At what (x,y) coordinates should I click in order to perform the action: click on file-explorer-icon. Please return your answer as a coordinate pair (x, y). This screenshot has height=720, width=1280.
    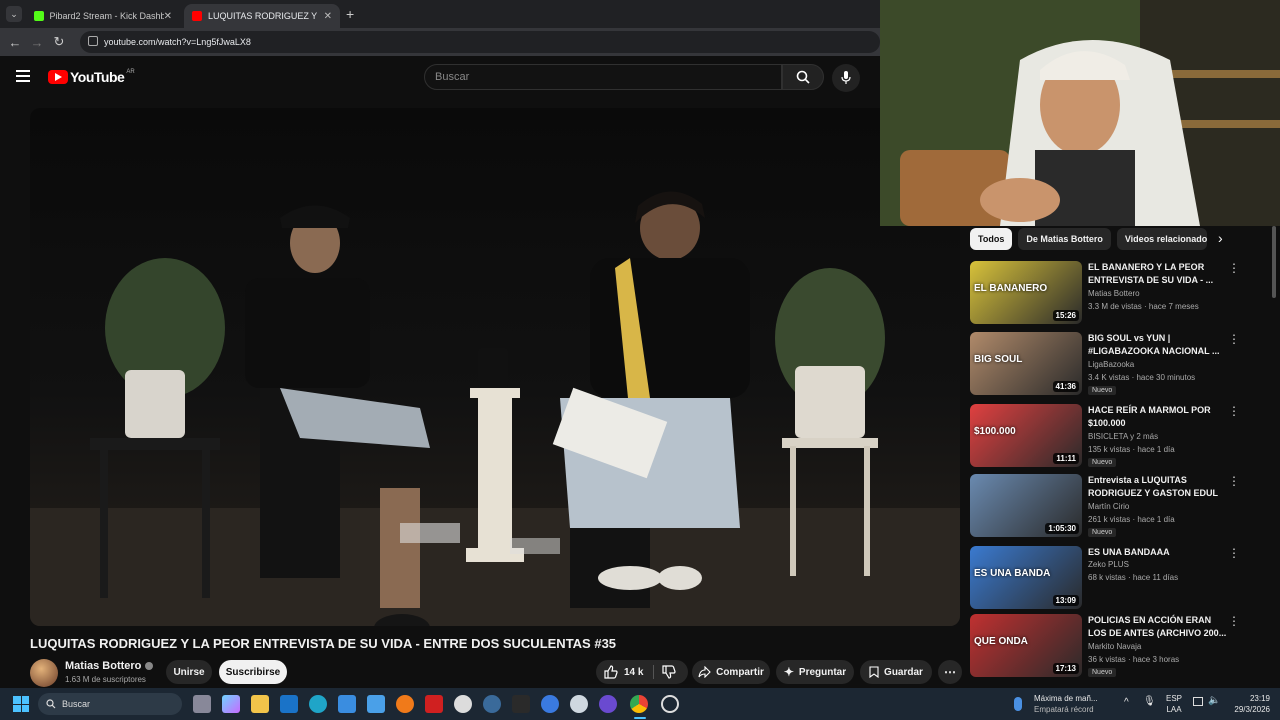
    Looking at the image, I should click on (260, 704).